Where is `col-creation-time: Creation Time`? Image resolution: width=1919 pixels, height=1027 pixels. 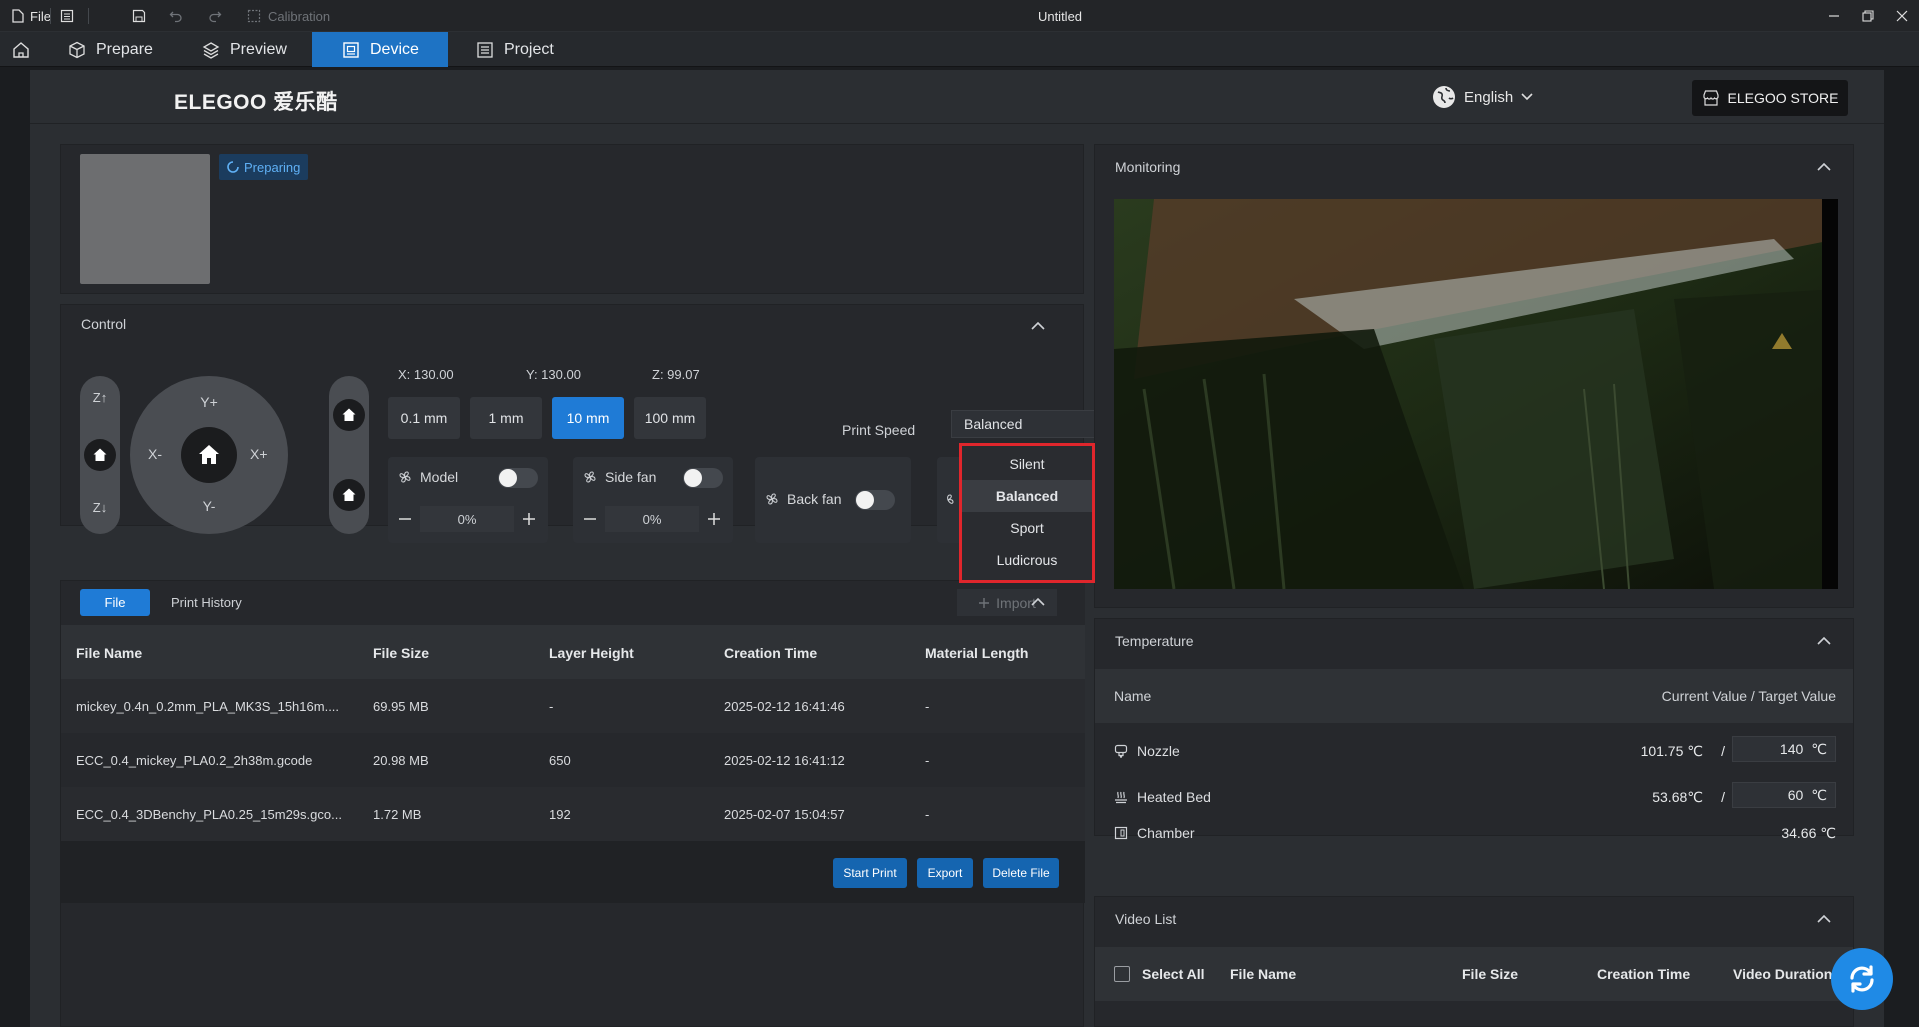
col-creation-time: Creation Time is located at coordinates (771, 653).